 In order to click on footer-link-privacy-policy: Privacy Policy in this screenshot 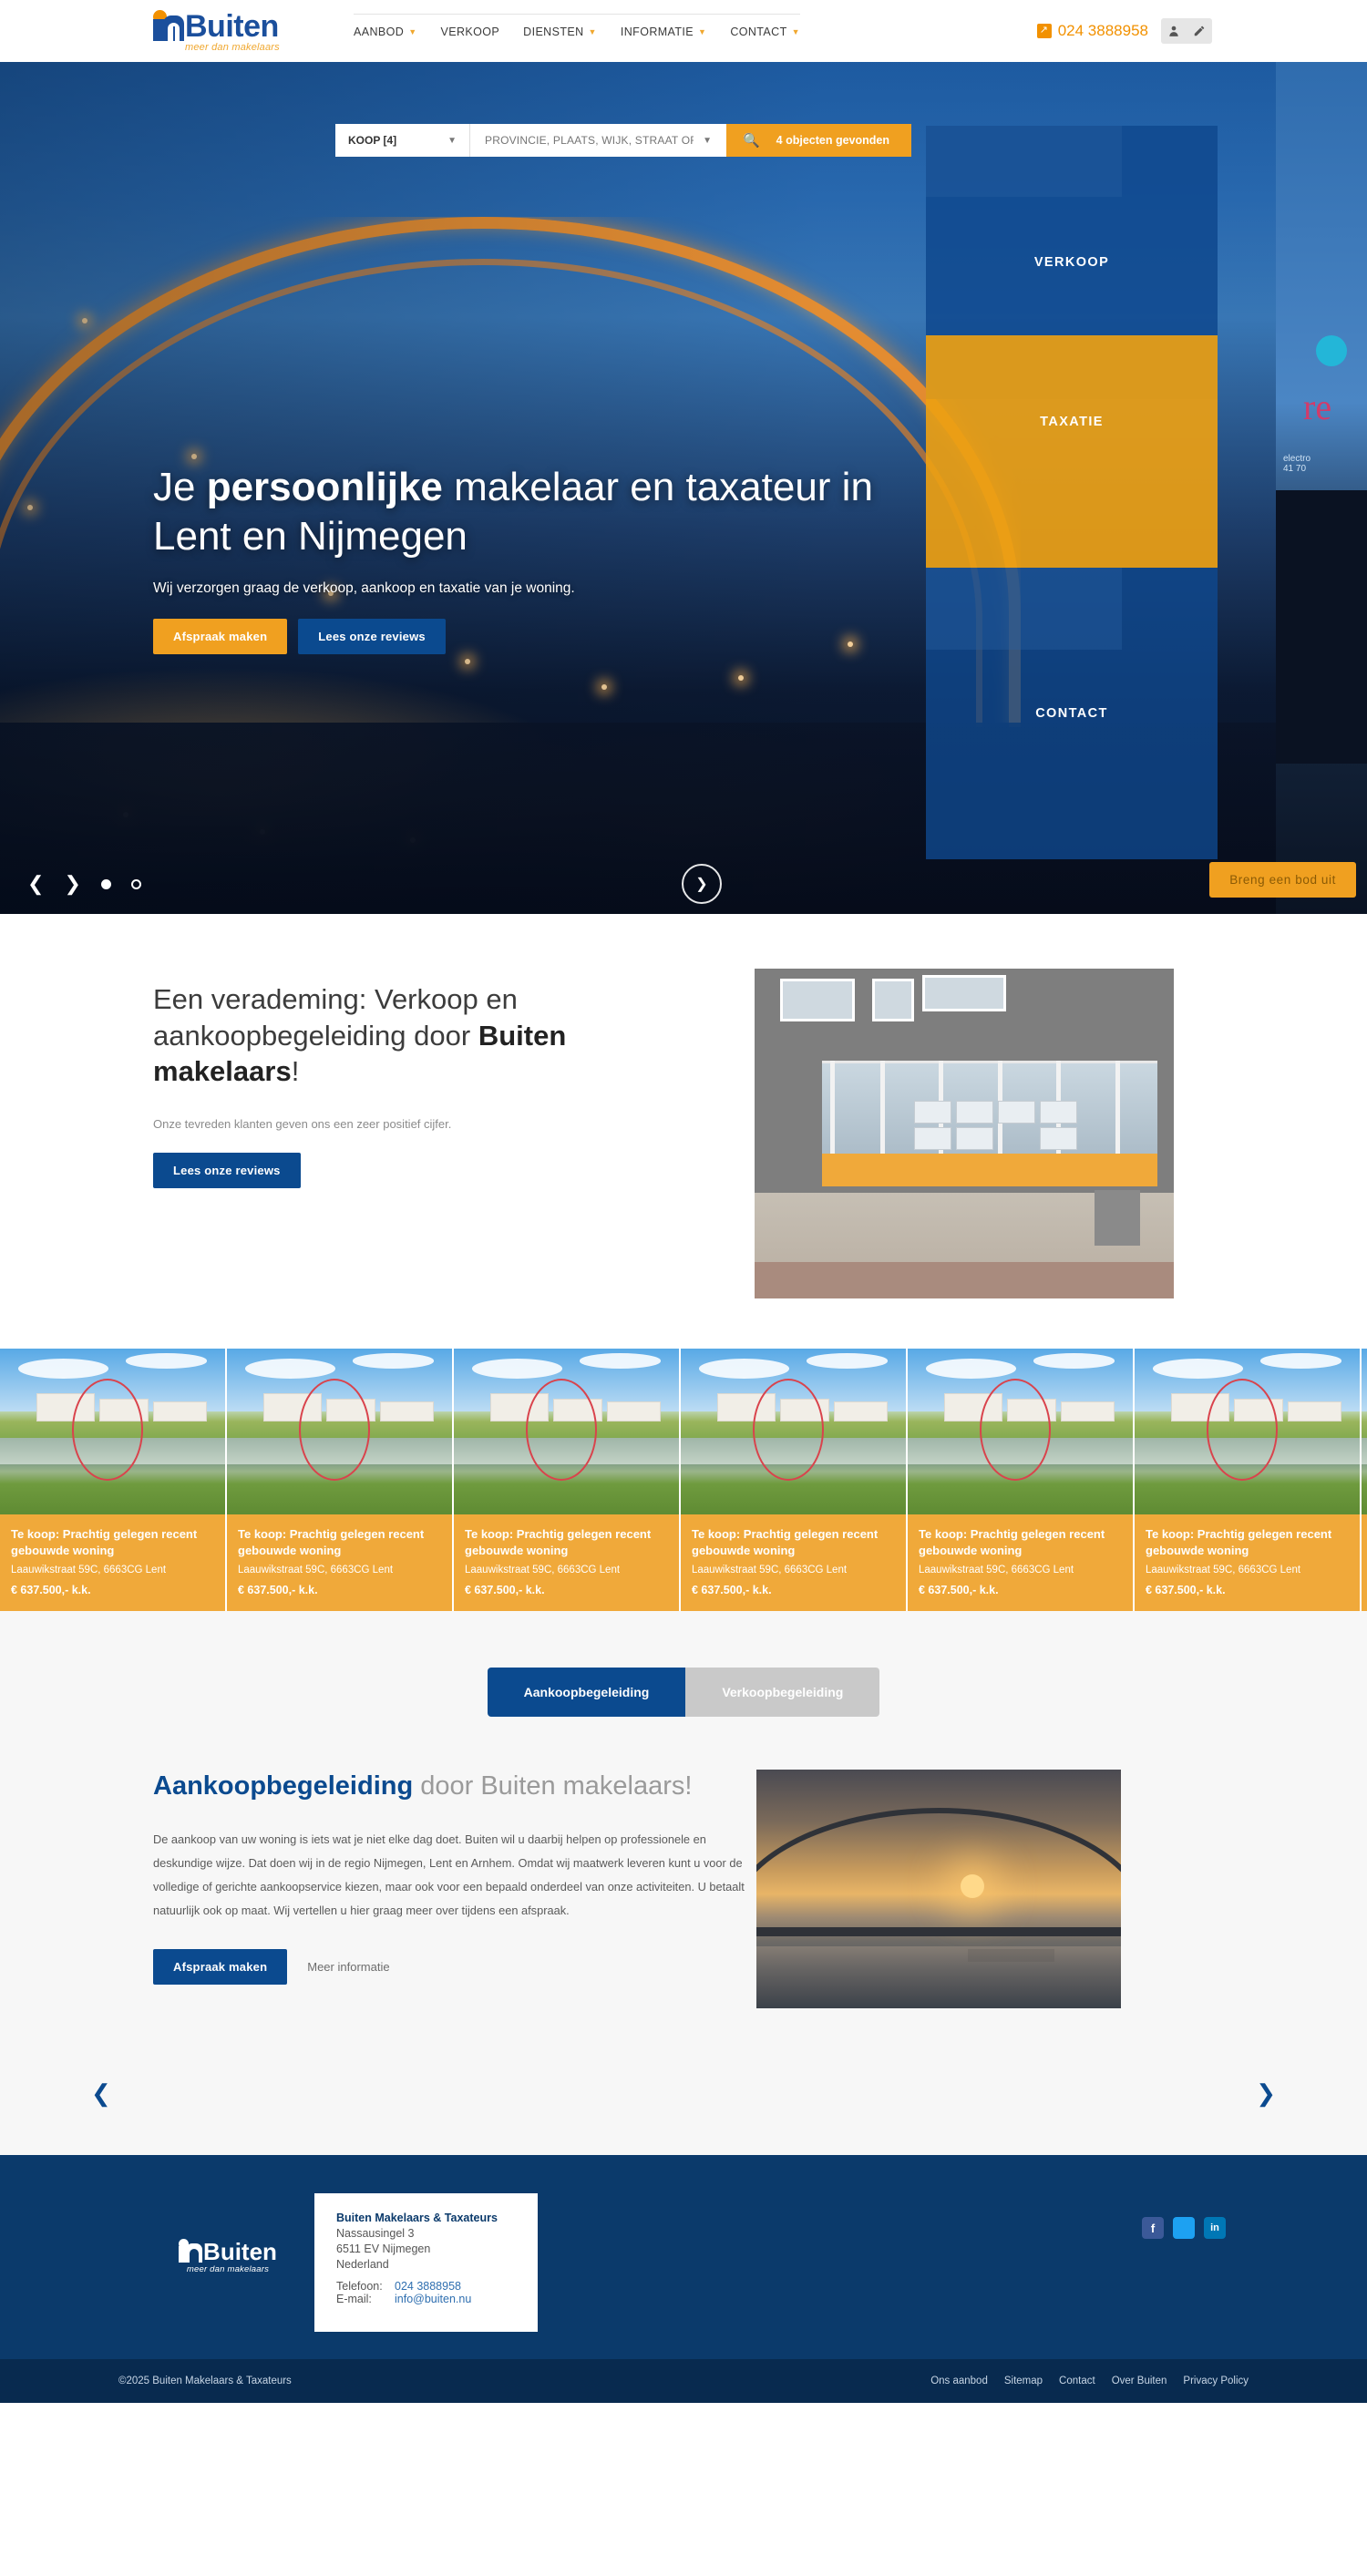, I will do `click(1216, 2381)`.